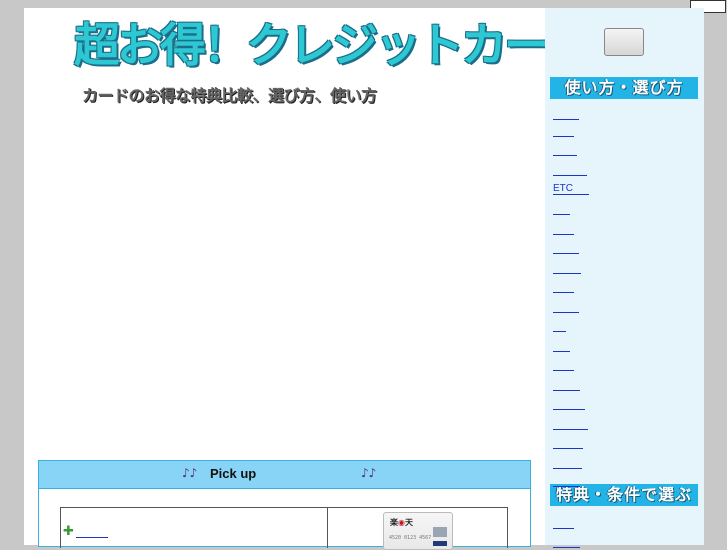 The height and width of the screenshot is (550, 727). Describe the element at coordinates (624, 495) in the screenshot. I see `section-header-benefits: 特典・条件で選ぶ` at that location.